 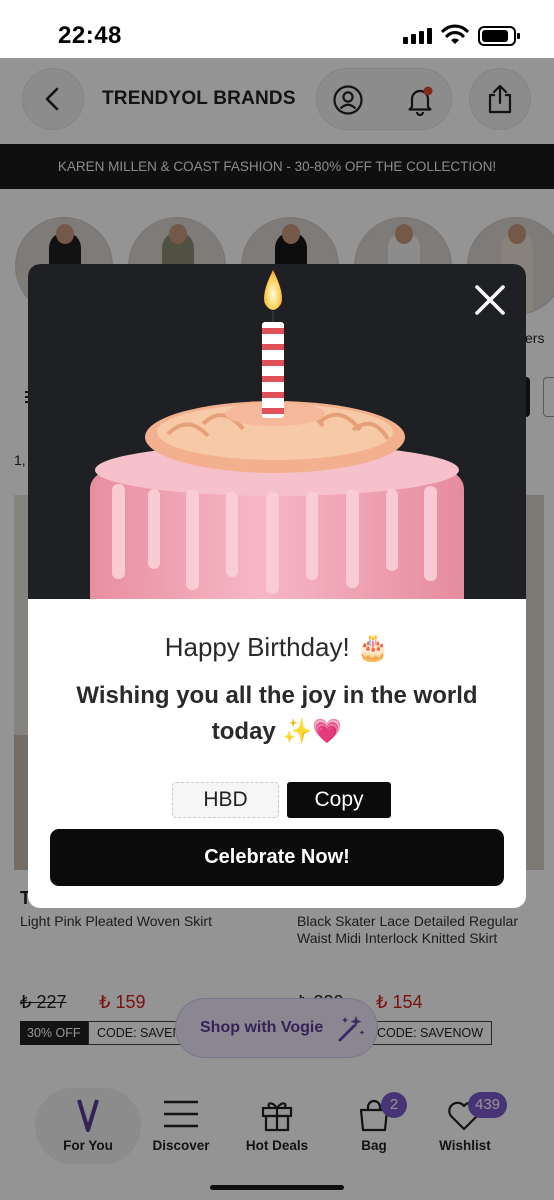 I want to click on modal-title: Happy Birthday! 🎂, so click(x=277, y=647).